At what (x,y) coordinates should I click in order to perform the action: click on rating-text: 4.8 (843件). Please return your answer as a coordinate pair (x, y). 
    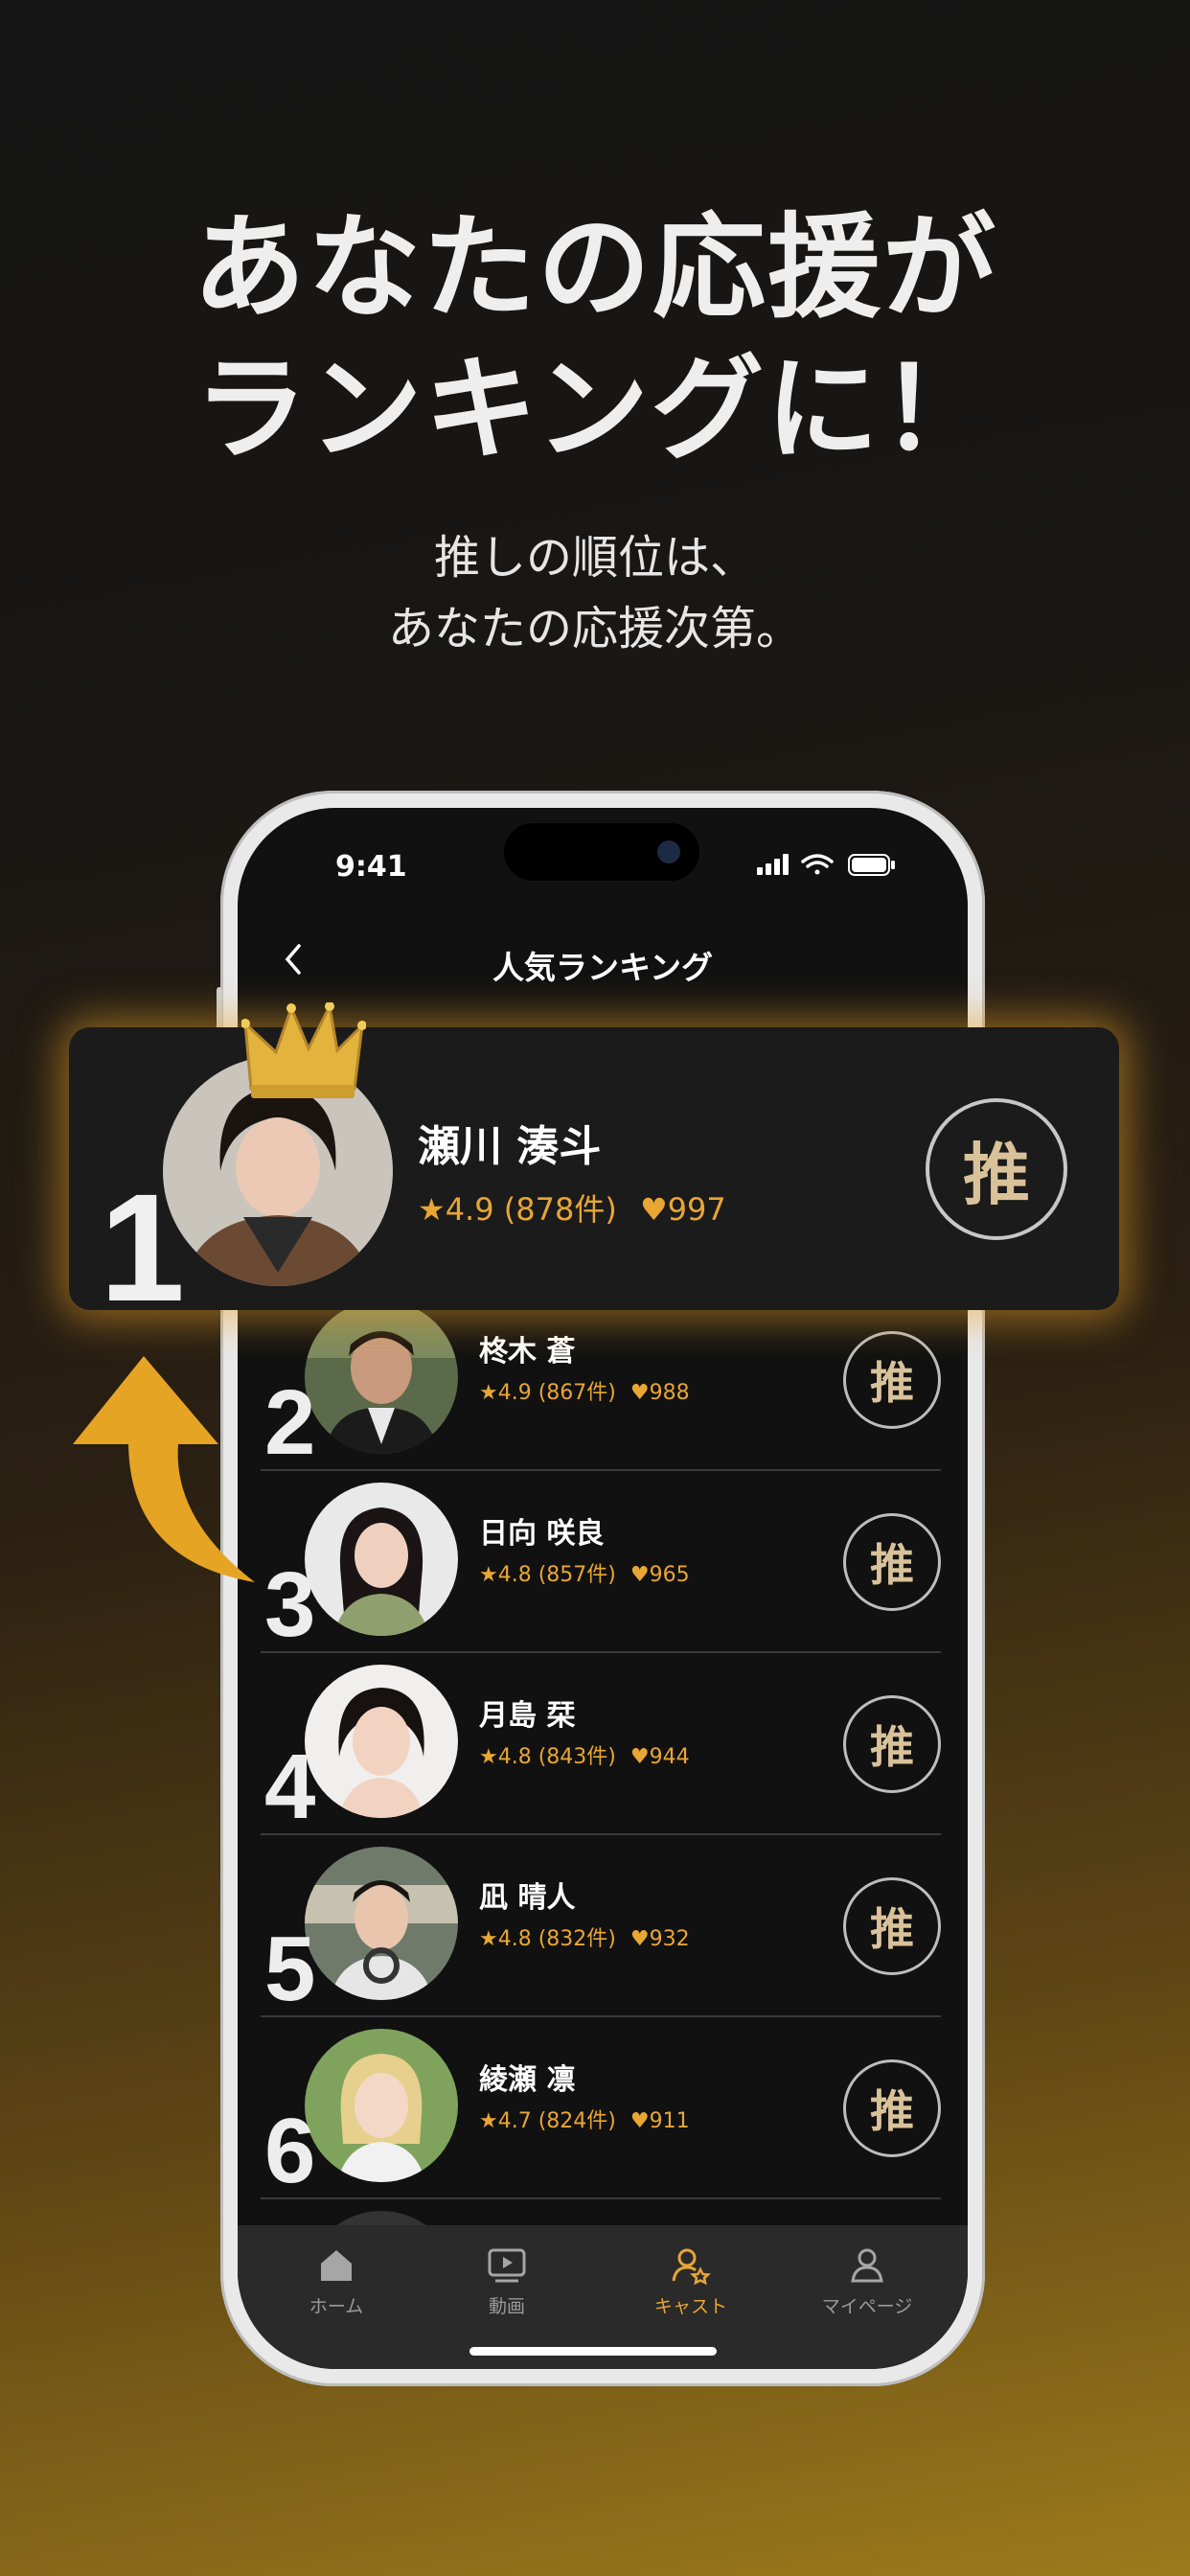
    Looking at the image, I should click on (557, 1757).